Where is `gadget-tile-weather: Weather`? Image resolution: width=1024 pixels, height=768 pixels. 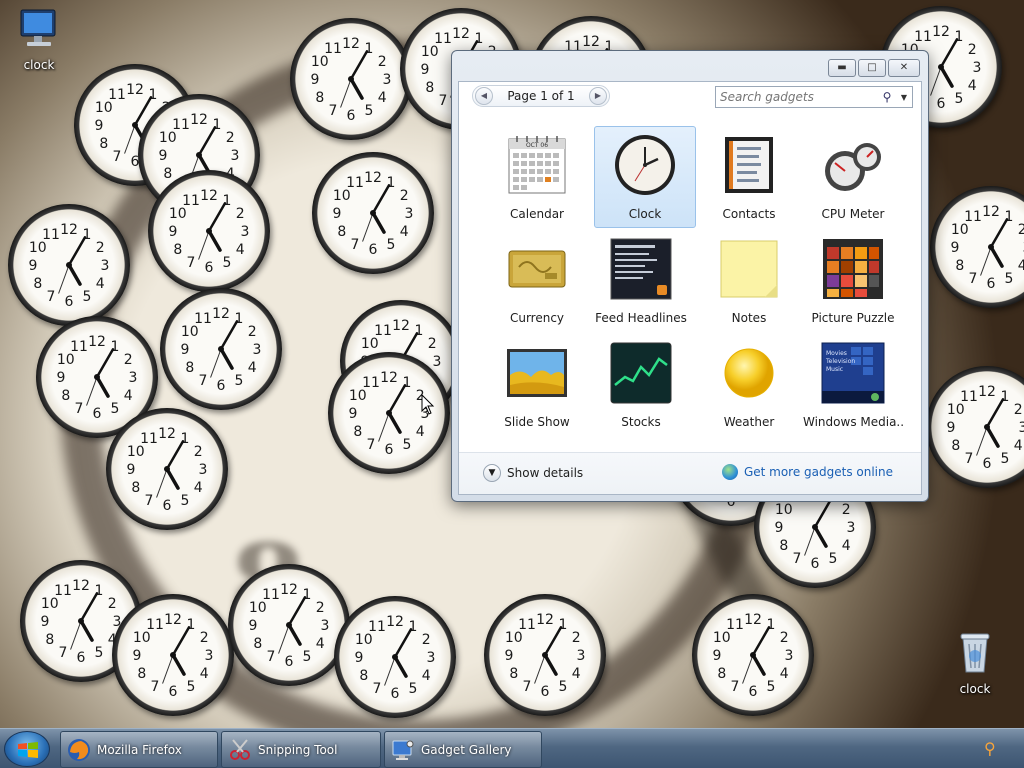 gadget-tile-weather: Weather is located at coordinates (749, 385).